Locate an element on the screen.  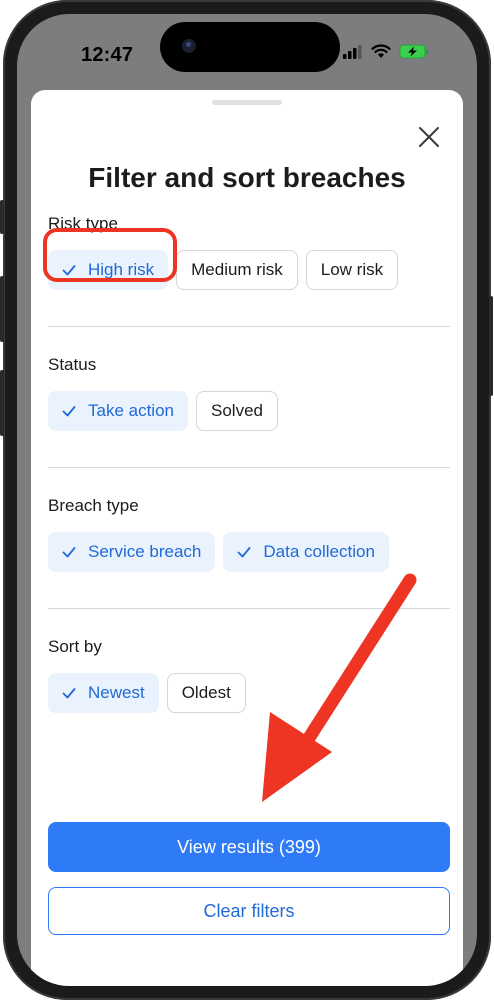
chip-group-status: Take action Solved is located at coordinates (163, 411).